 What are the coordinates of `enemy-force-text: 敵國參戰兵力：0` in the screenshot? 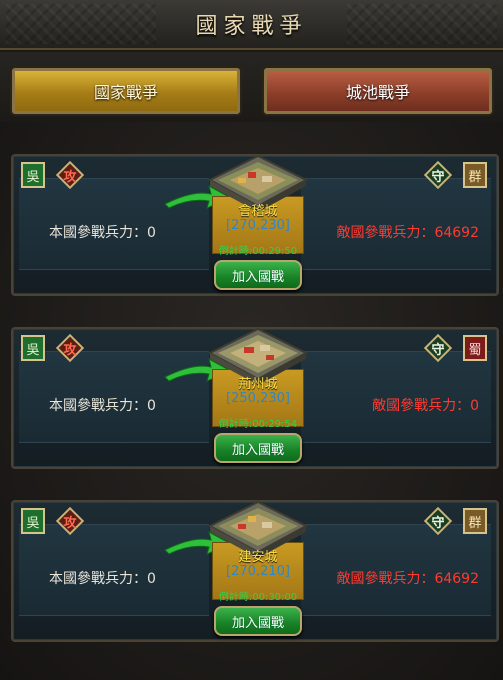 It's located at (425, 406).